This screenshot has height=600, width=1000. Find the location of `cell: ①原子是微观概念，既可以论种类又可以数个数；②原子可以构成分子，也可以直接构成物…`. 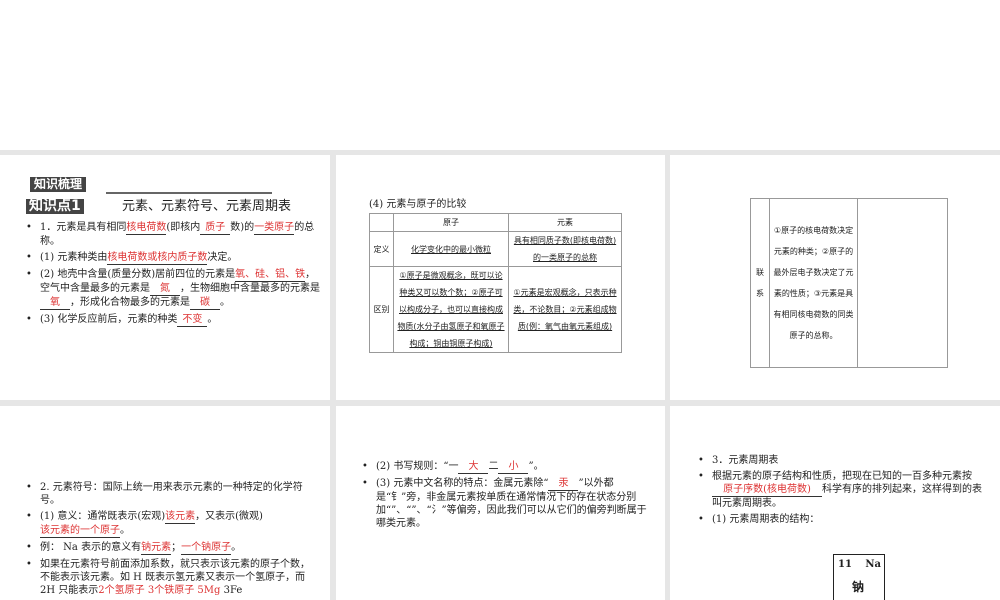

cell: ①原子是微观概念，既可以论种类又可以数个数；②原子可以构成分子，也可以直接构成物… is located at coordinates (451, 309).